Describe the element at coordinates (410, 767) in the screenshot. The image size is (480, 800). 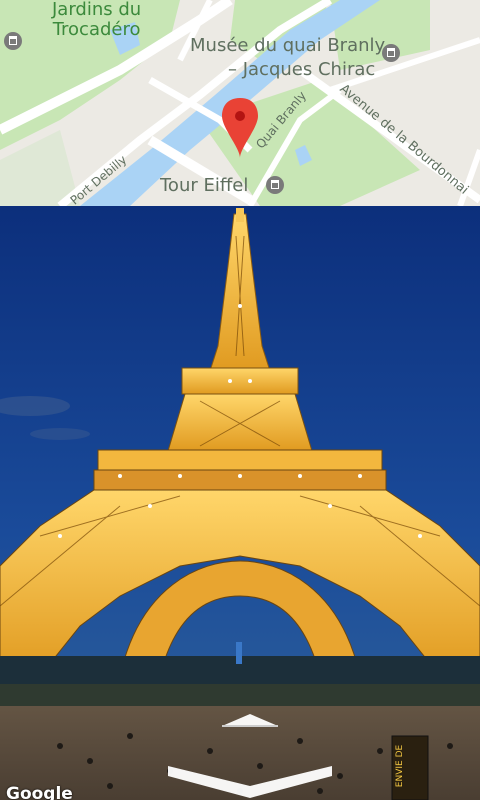
I see `poster-board: ENVIE DE` at that location.